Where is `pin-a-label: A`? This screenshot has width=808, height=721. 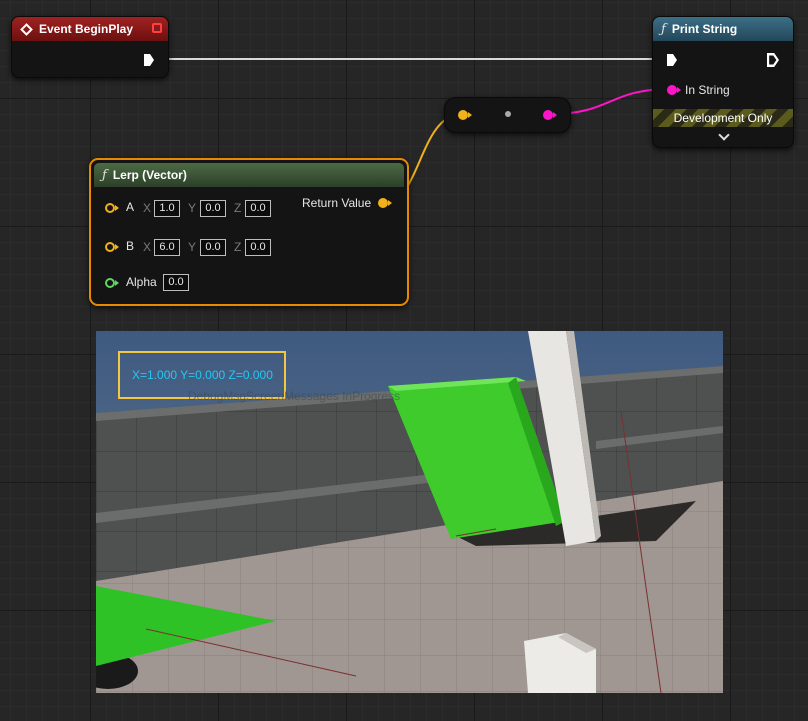 pin-a-label: A is located at coordinates (130, 207).